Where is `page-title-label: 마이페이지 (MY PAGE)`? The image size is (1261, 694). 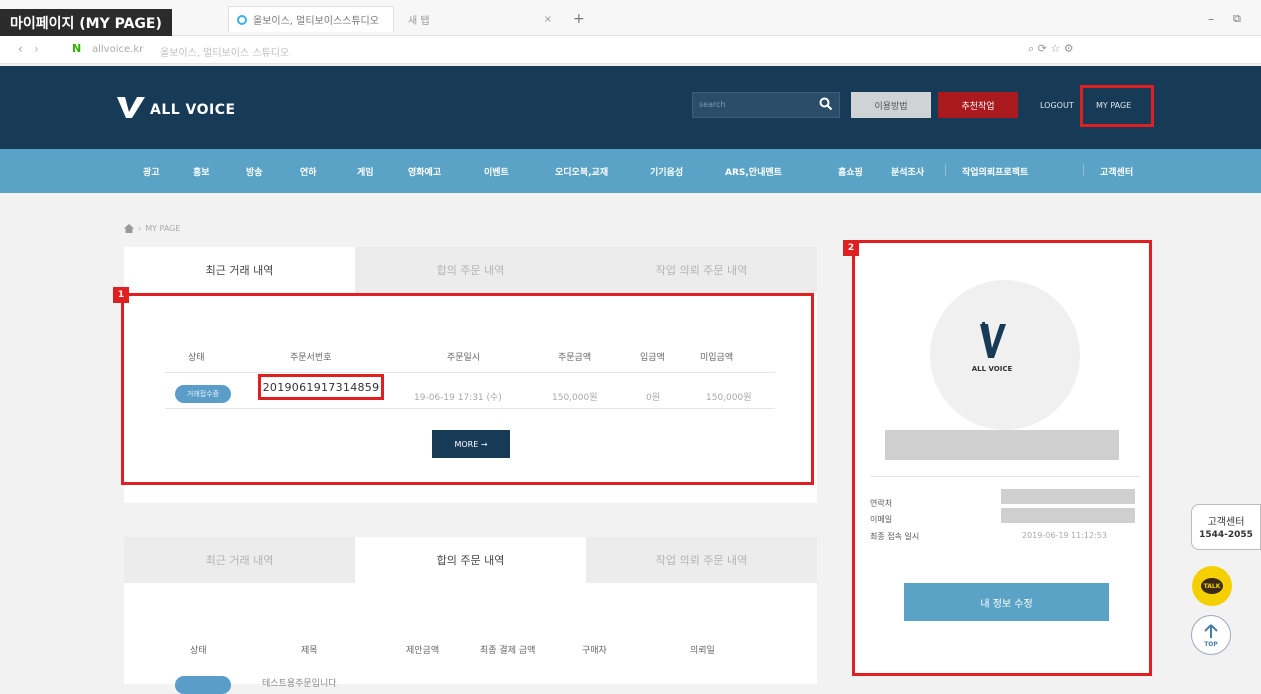
page-title-label: 마이페이지 (MY PAGE) is located at coordinates (86, 23).